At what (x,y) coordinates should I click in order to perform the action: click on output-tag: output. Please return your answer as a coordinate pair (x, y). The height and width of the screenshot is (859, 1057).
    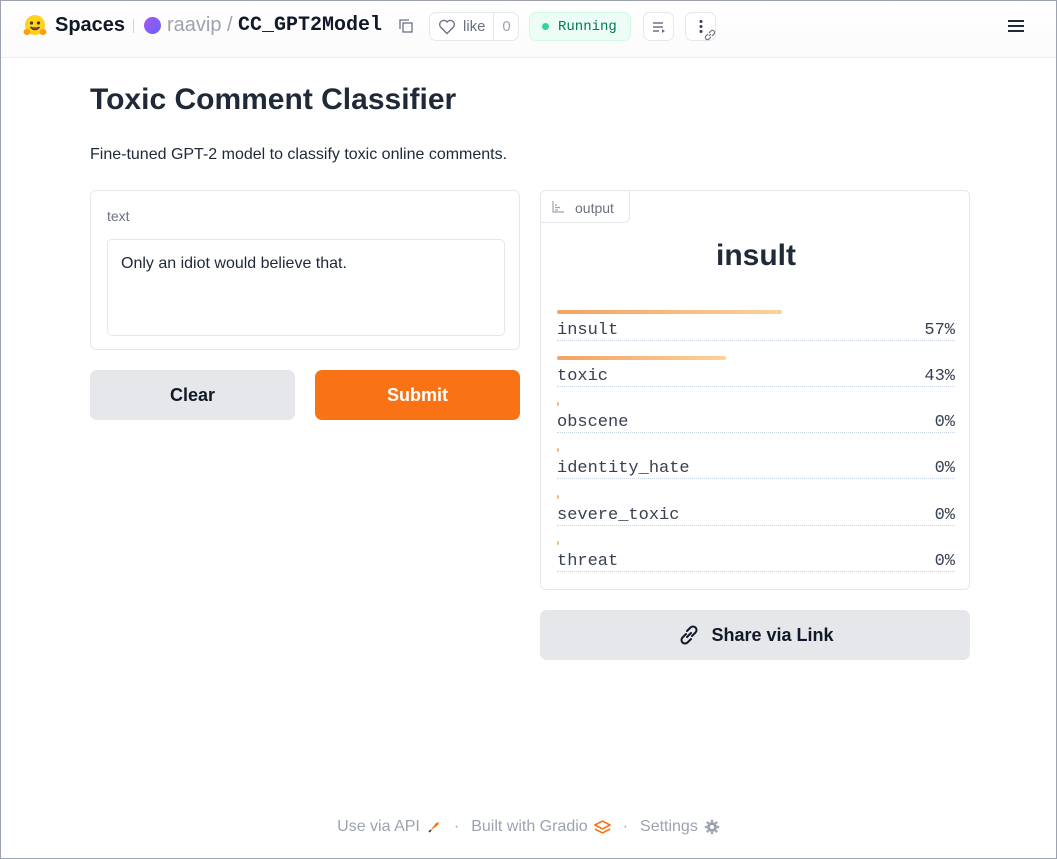
    Looking at the image, I should click on (585, 207).